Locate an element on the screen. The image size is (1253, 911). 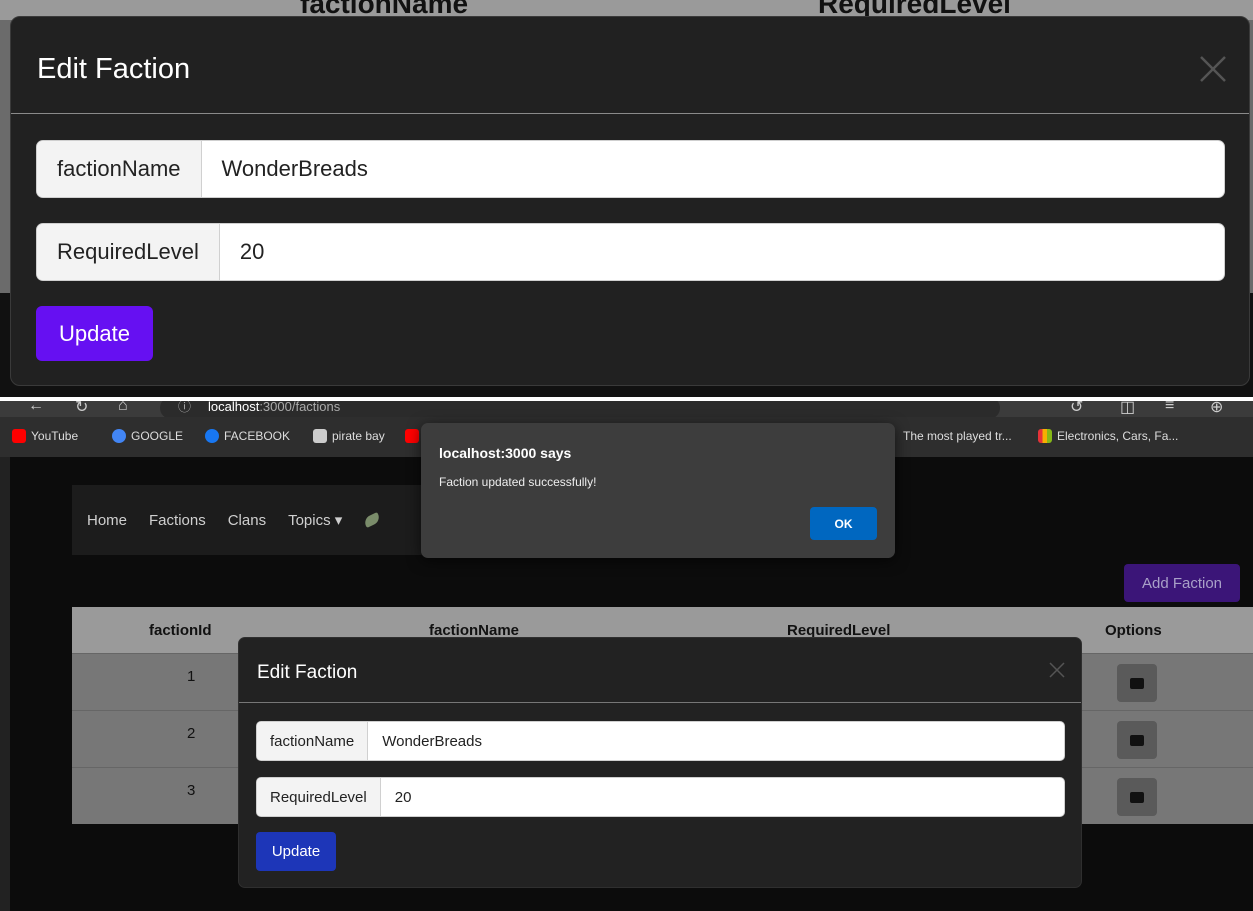
row-faction-id: 3 is located at coordinates (191, 790).